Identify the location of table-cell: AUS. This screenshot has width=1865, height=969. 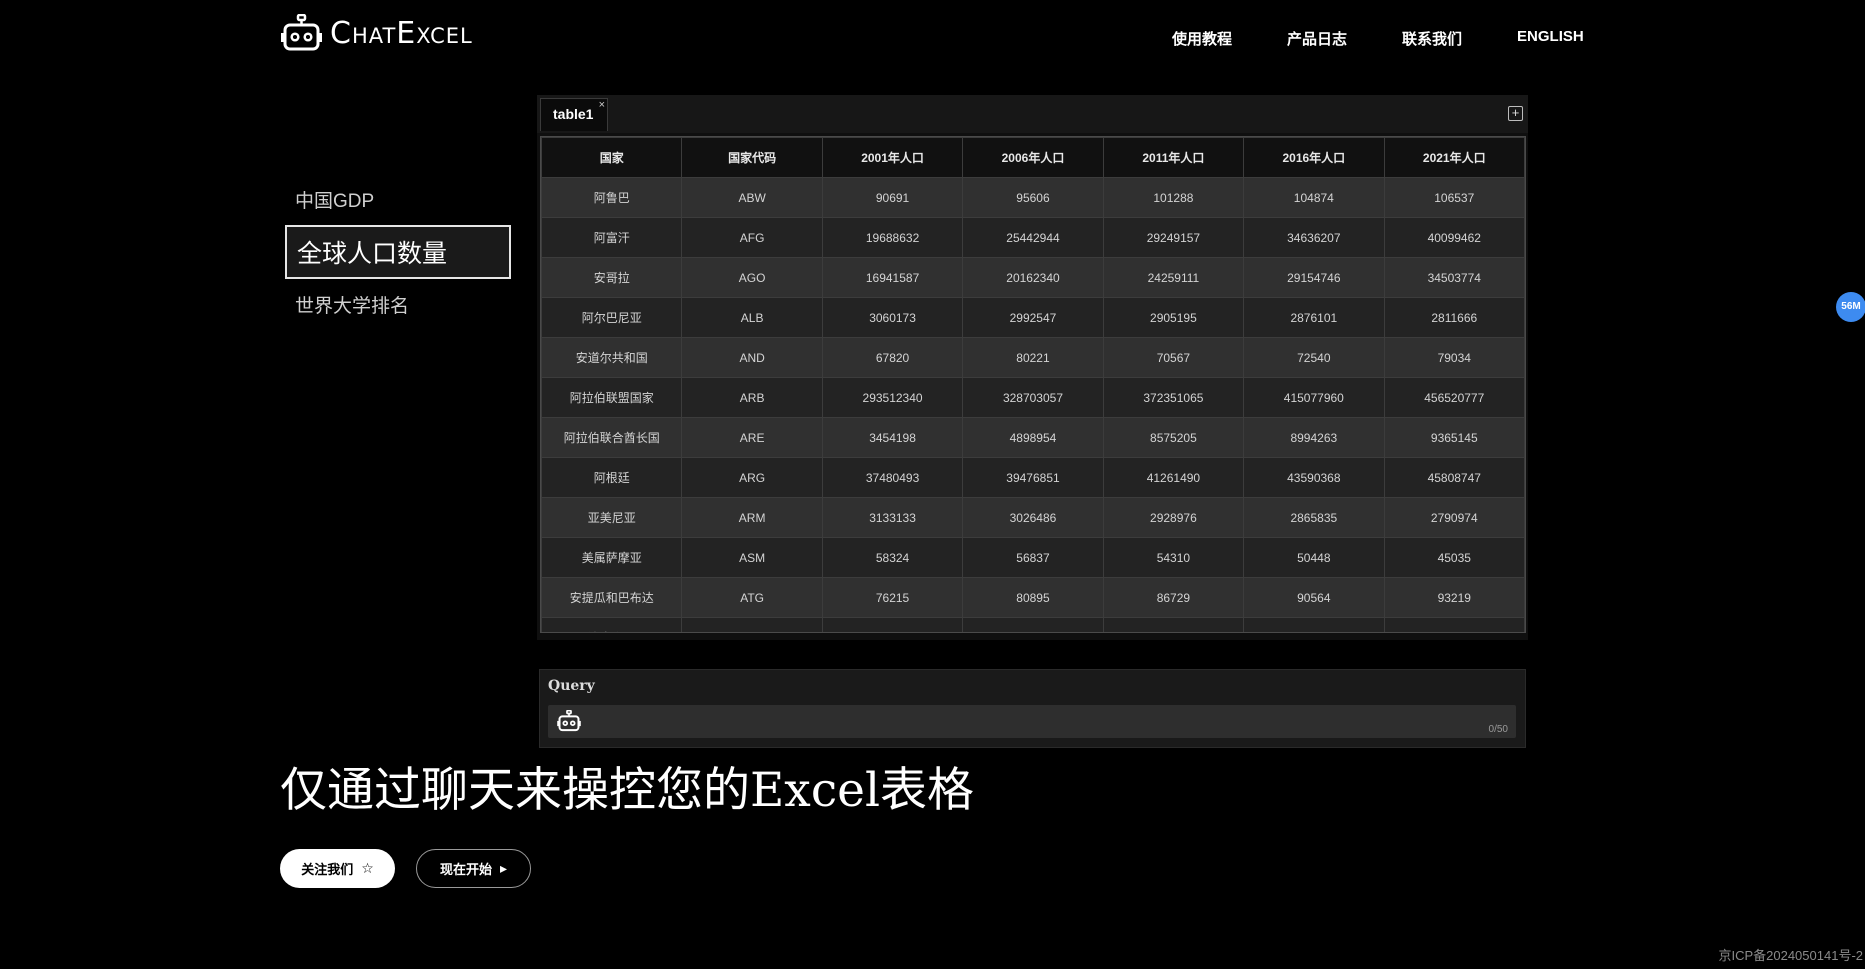
(752, 624).